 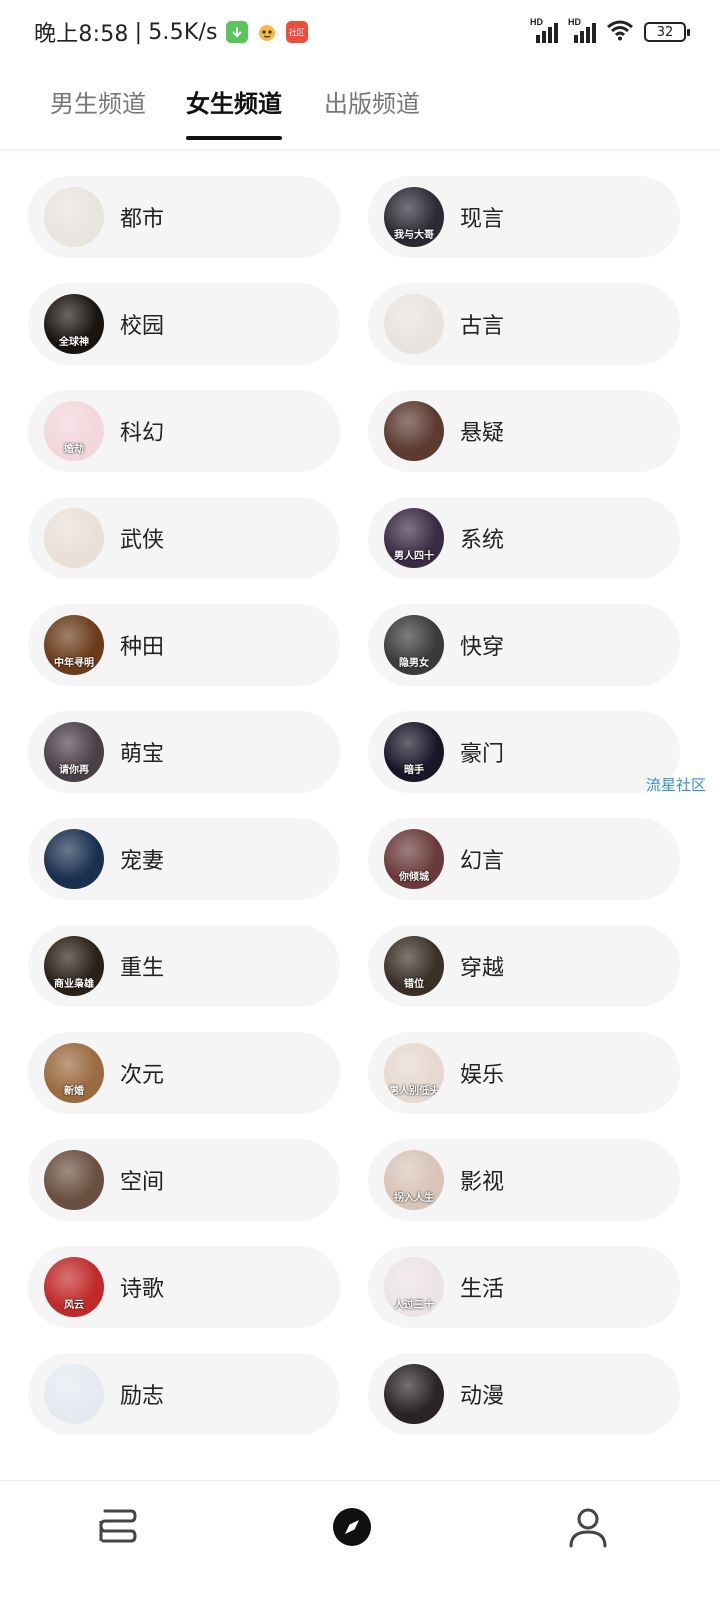 I want to click on tab-male-channel: 男生频道, so click(x=98, y=112).